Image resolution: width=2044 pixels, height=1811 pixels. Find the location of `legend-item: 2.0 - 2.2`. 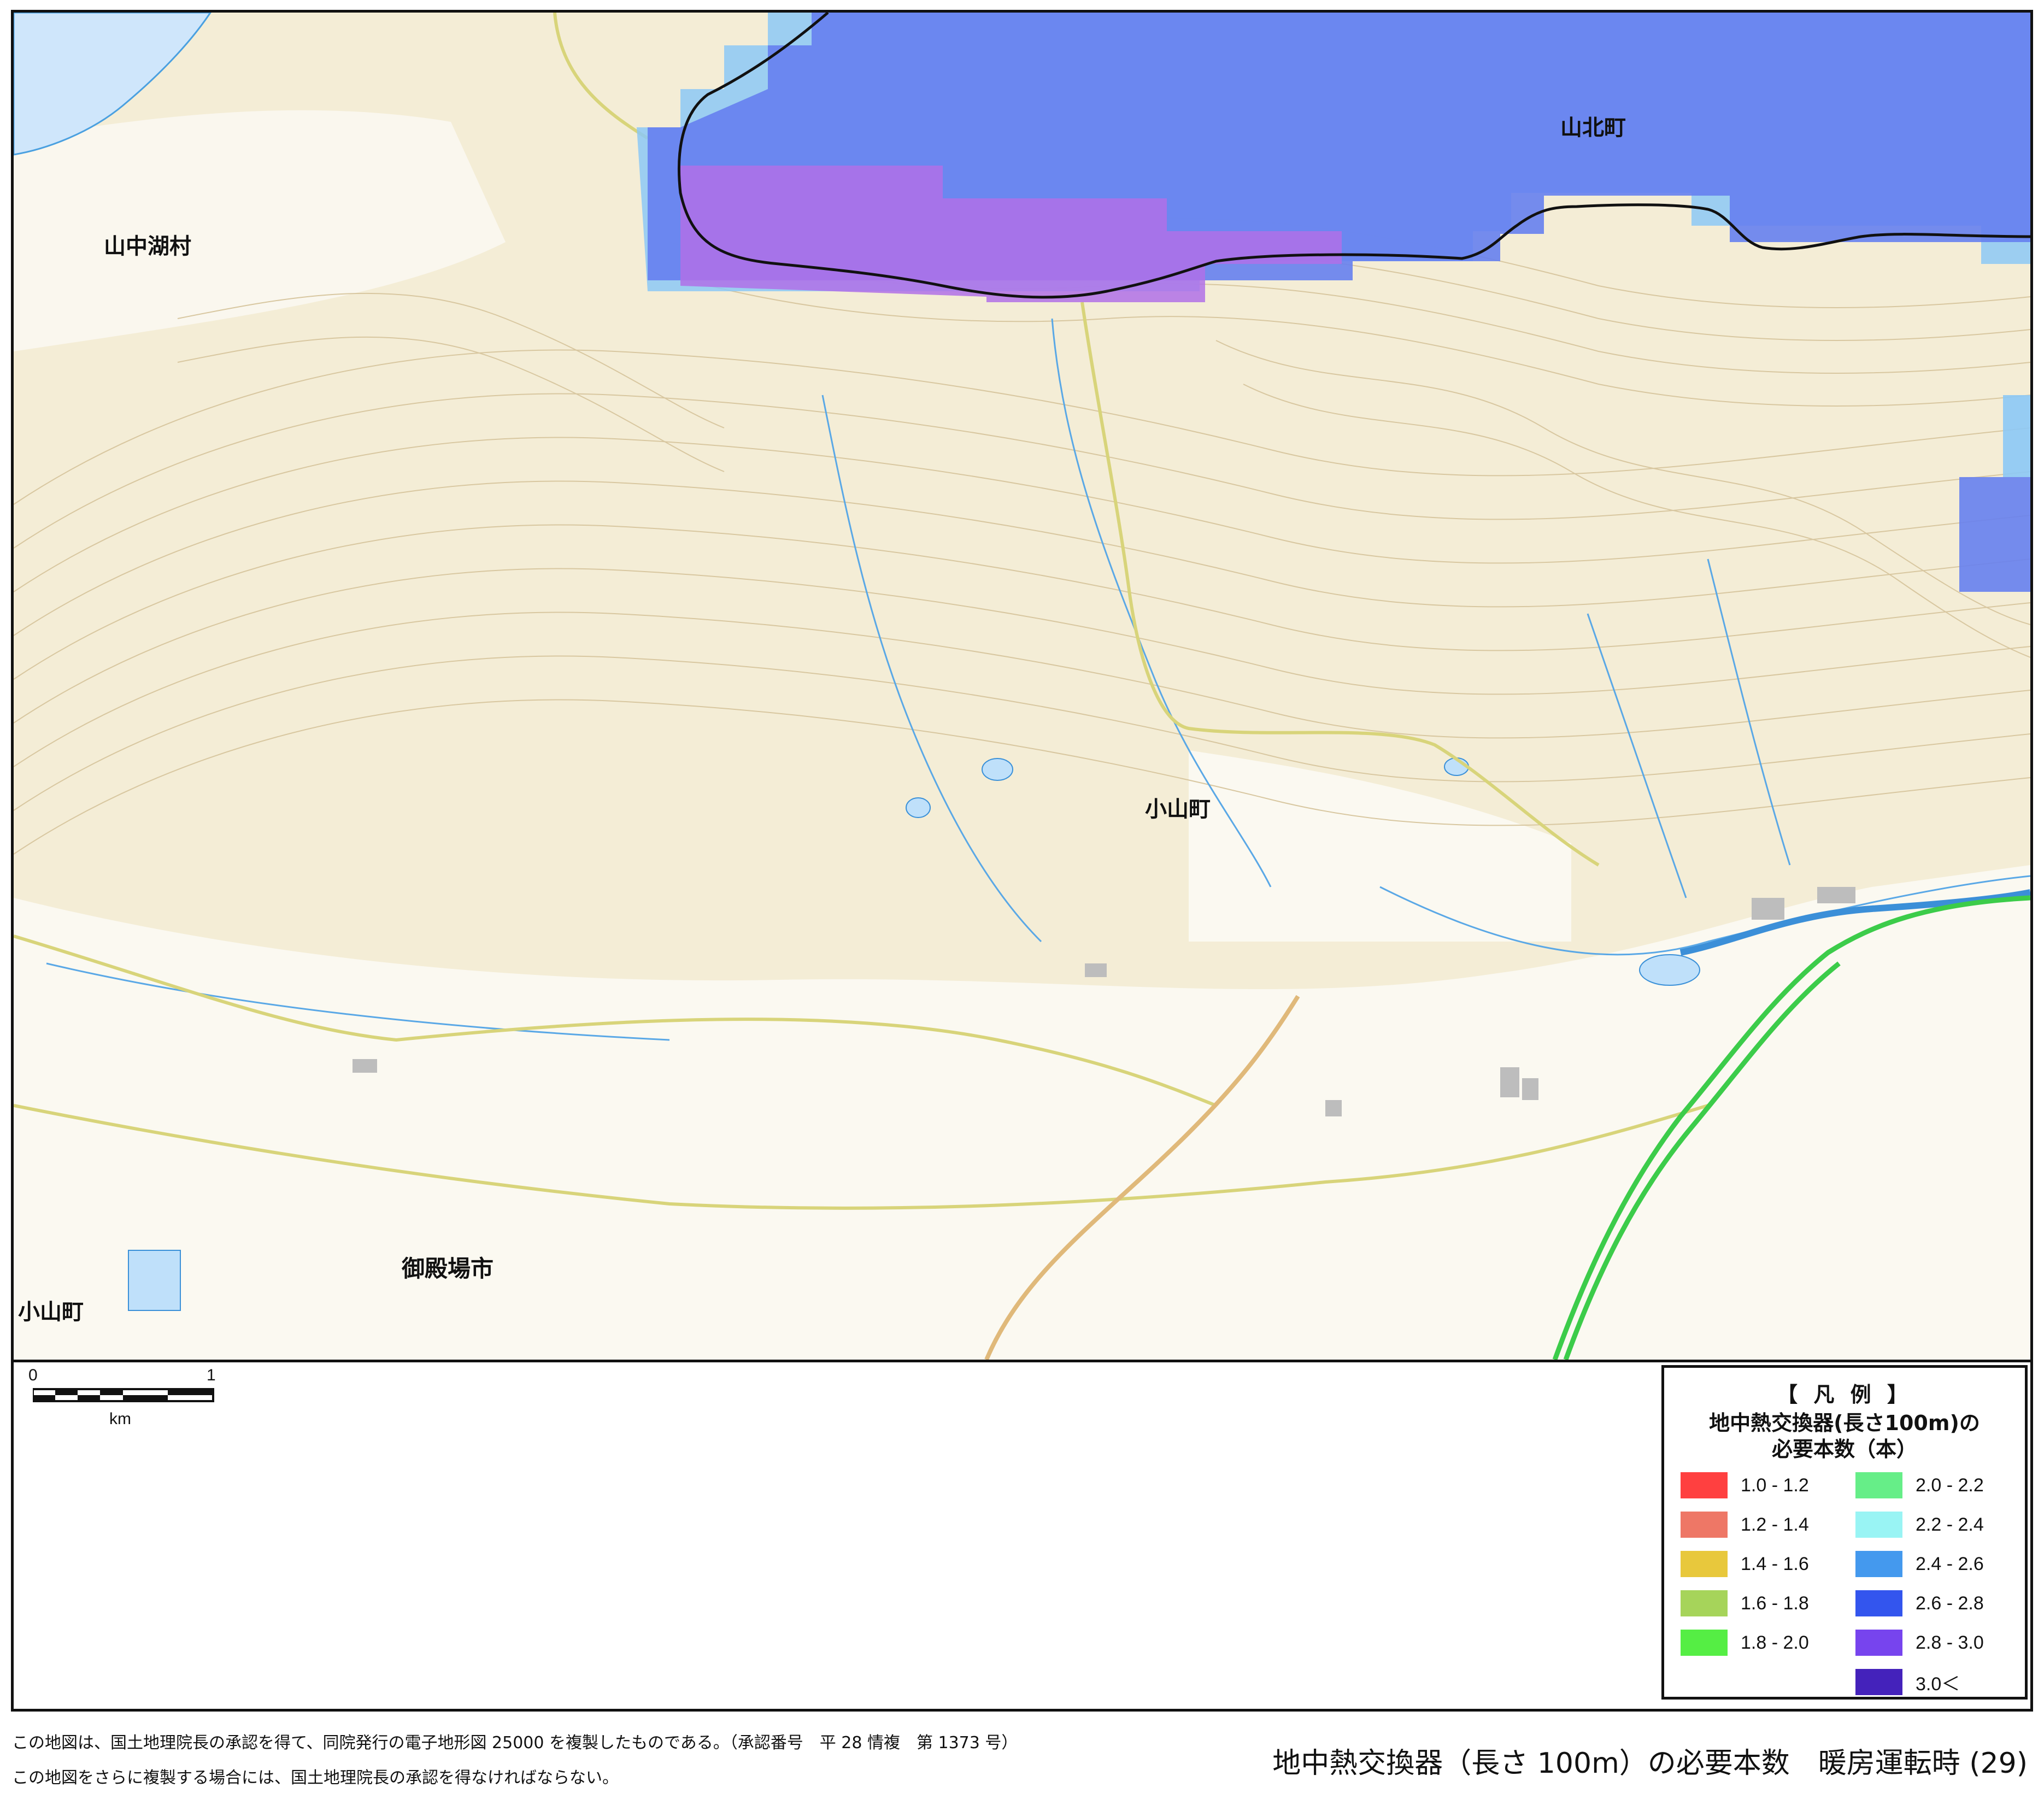

legend-item: 2.0 - 2.2 is located at coordinates (1919, 1485).